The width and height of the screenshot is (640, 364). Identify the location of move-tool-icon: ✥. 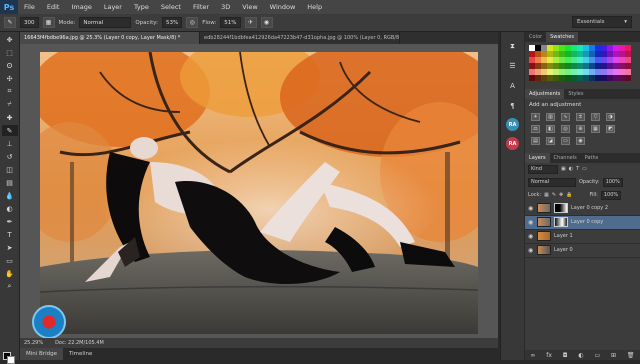
(10, 39).